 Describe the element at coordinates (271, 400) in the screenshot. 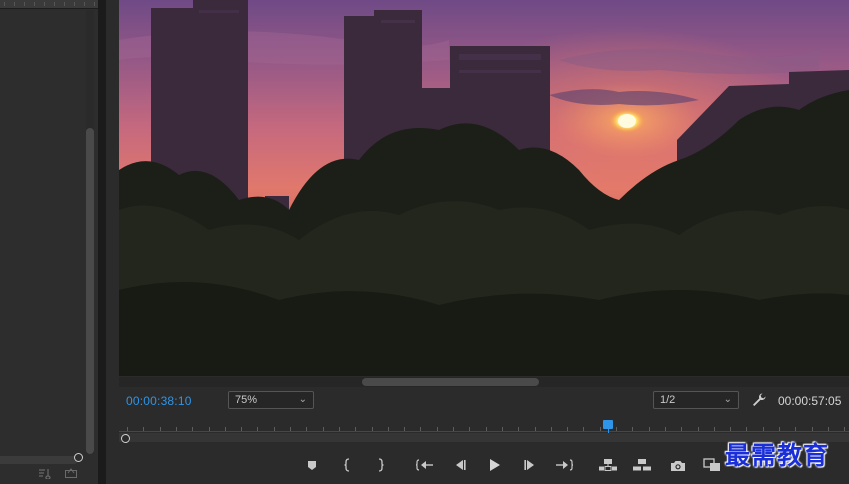

I see `zoom-level-dropdown: 75% ⌄` at that location.